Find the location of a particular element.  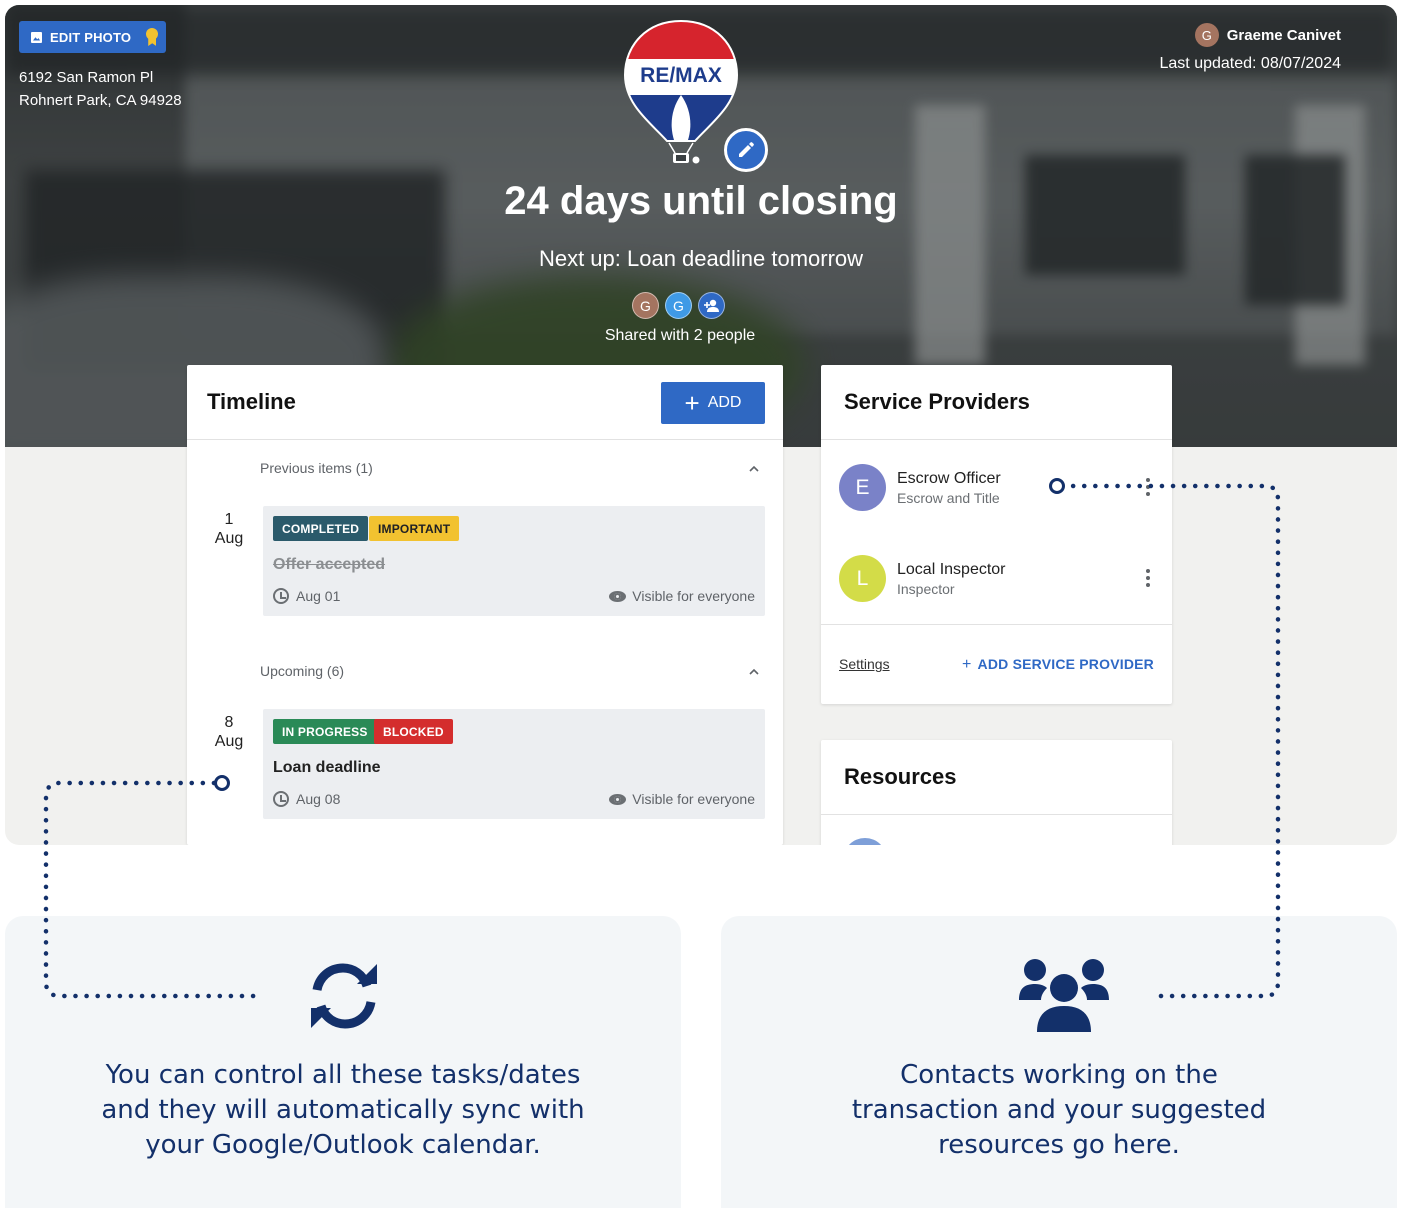

address-line2: Rohnert Park, CA 94928 is located at coordinates (100, 100).